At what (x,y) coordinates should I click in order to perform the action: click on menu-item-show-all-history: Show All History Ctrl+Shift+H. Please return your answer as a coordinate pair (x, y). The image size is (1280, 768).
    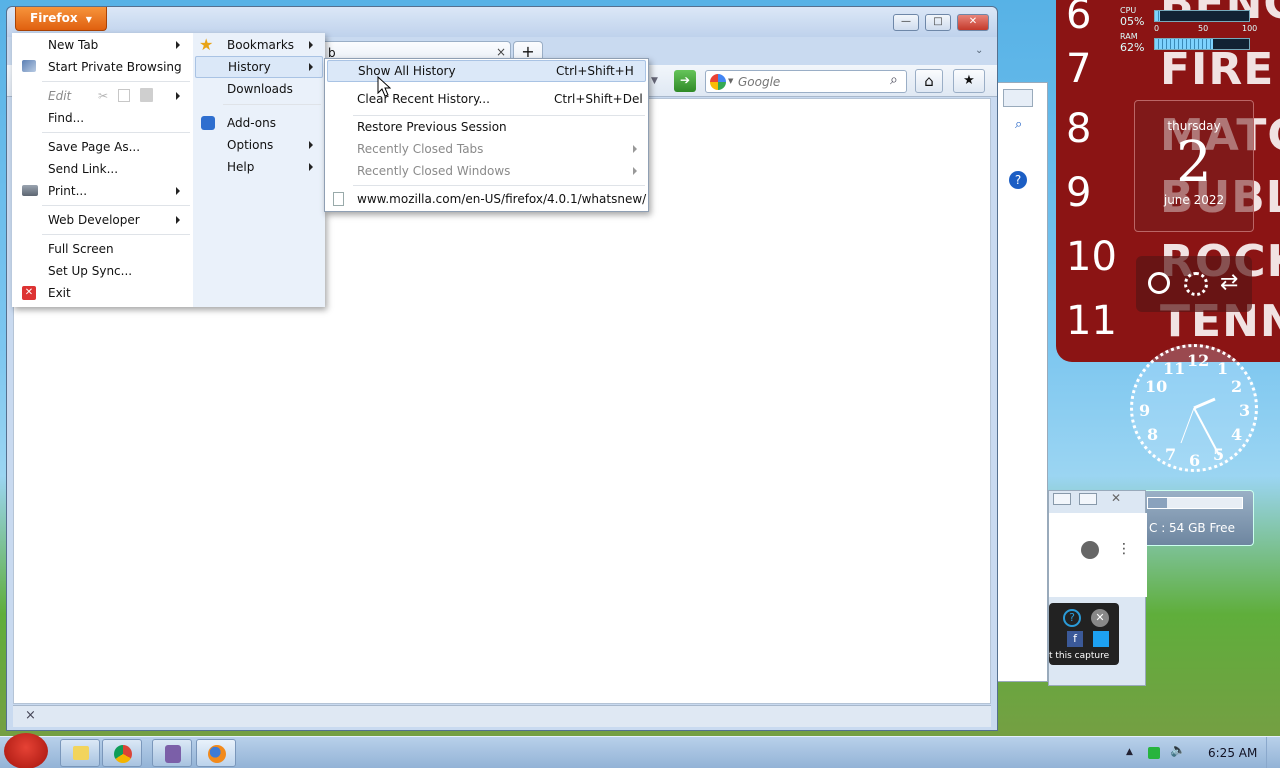
    Looking at the image, I should click on (486, 71).